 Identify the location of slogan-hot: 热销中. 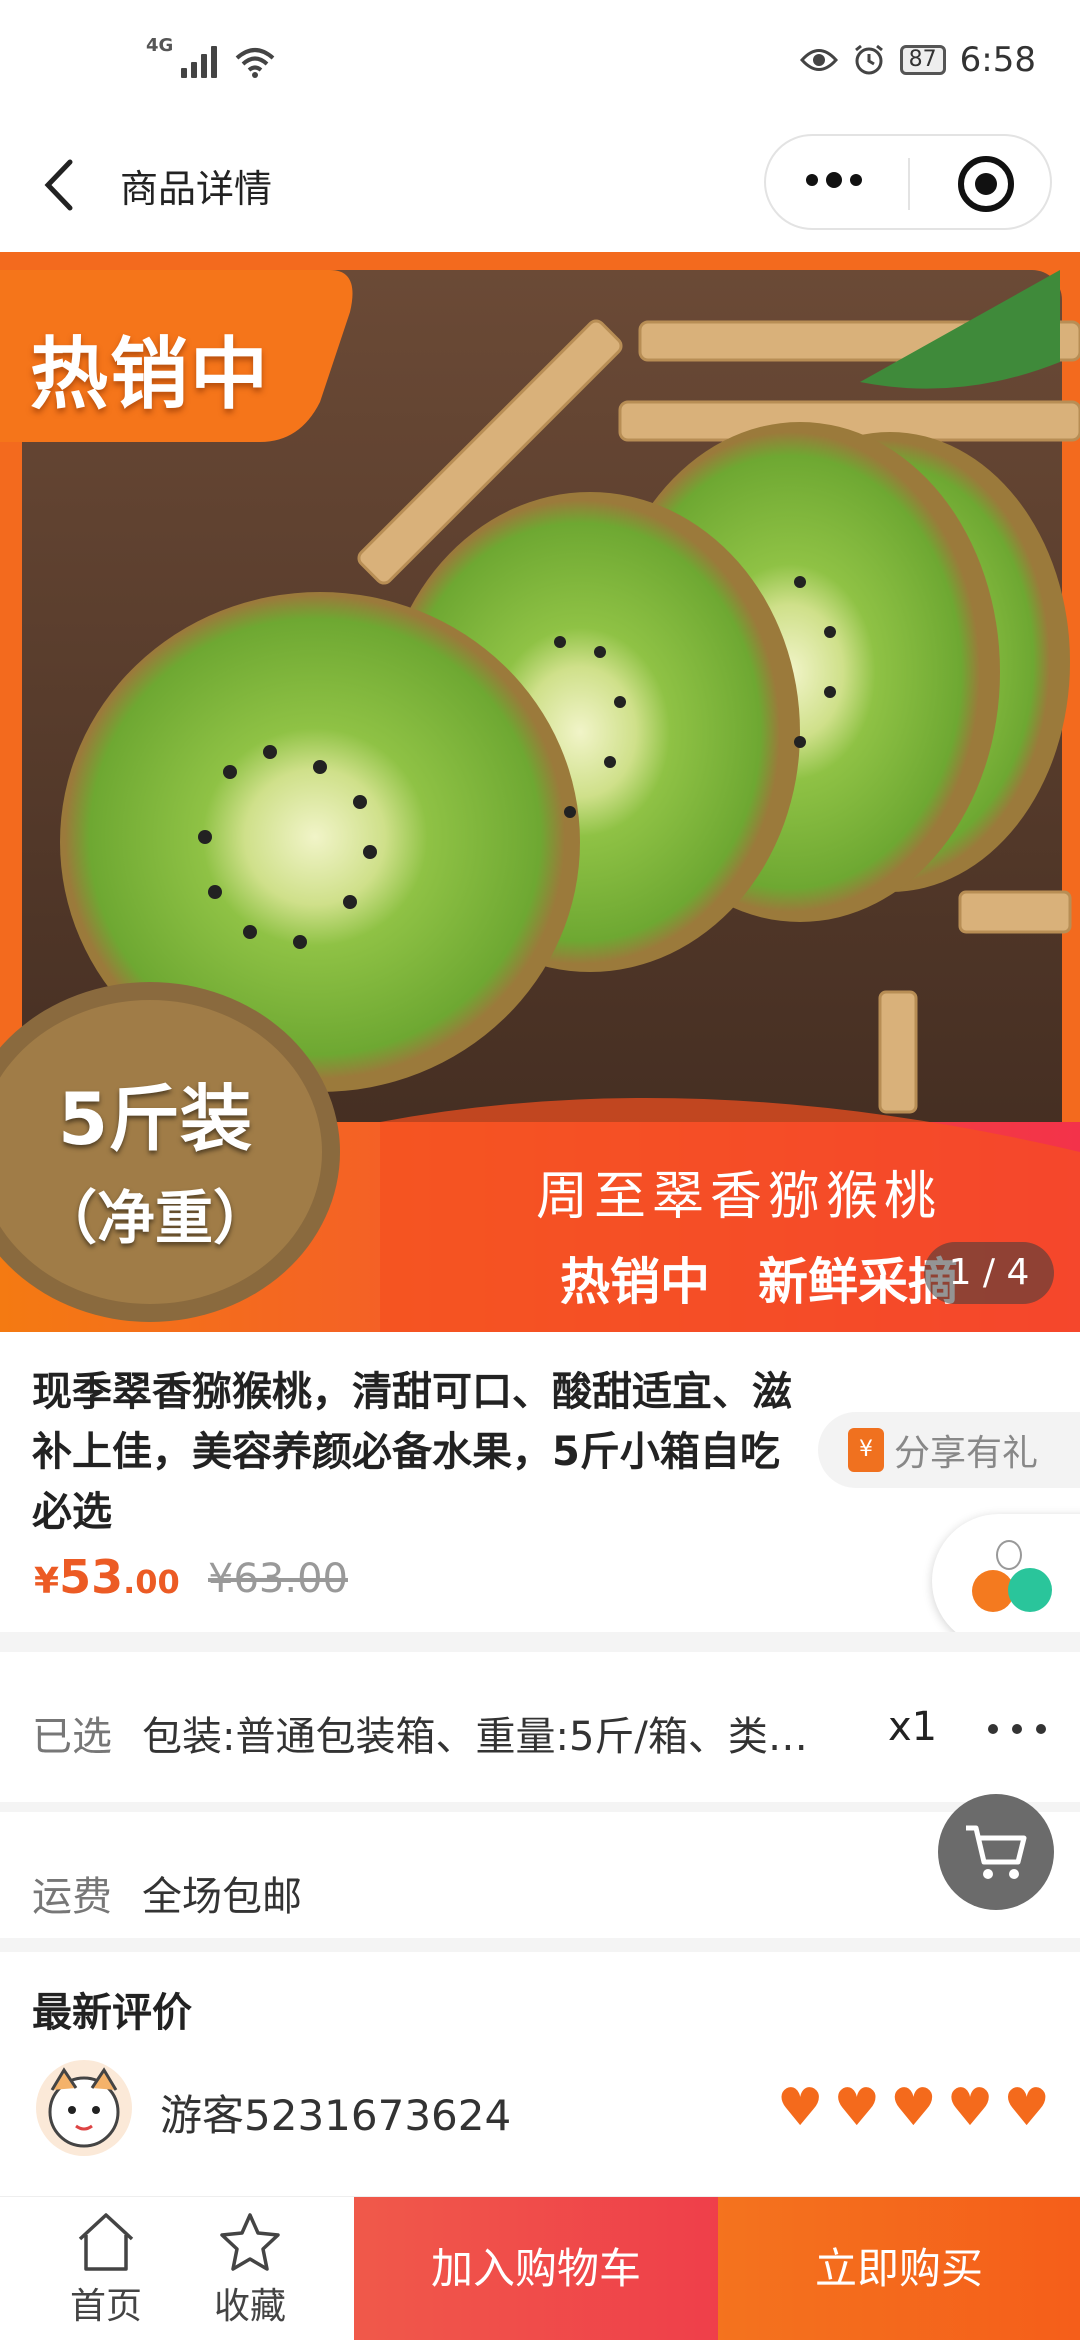
(635, 1282).